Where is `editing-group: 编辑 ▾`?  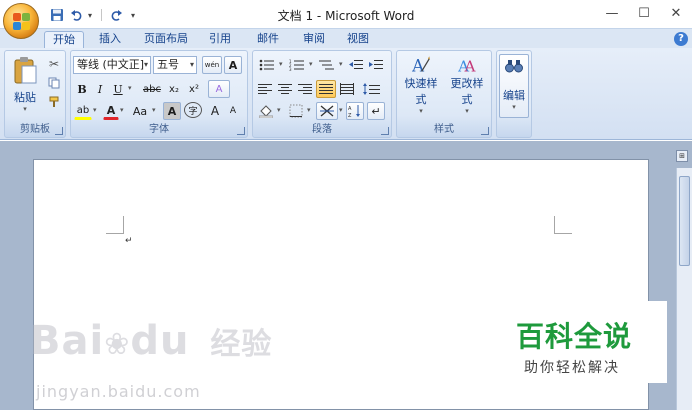 editing-group: 编辑 ▾ is located at coordinates (514, 94).